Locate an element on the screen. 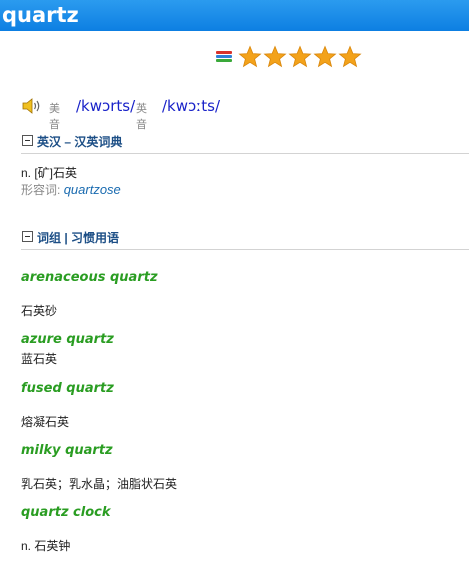 This screenshot has width=469, height=563. title-bar: quartz is located at coordinates (234, 15).